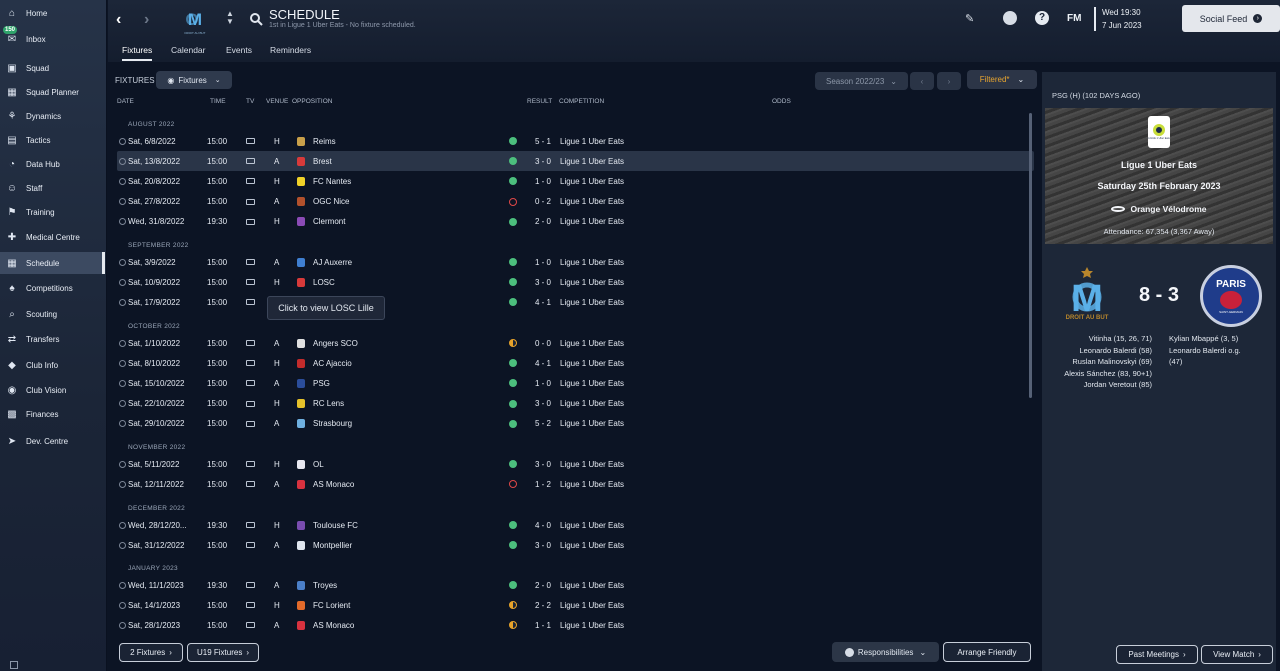 The height and width of the screenshot is (671, 1280). What do you see at coordinates (52, 237) in the screenshot?
I see `sidebar-item-medical-centre: ✚ Medical Centre` at bounding box center [52, 237].